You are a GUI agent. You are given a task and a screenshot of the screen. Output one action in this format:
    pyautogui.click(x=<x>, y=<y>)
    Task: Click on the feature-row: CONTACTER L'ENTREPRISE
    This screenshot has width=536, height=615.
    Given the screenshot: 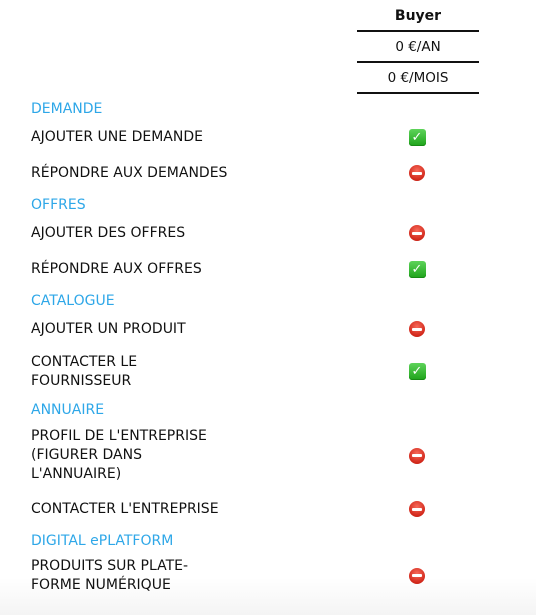 What is the action you would take?
    pyautogui.click(x=268, y=509)
    